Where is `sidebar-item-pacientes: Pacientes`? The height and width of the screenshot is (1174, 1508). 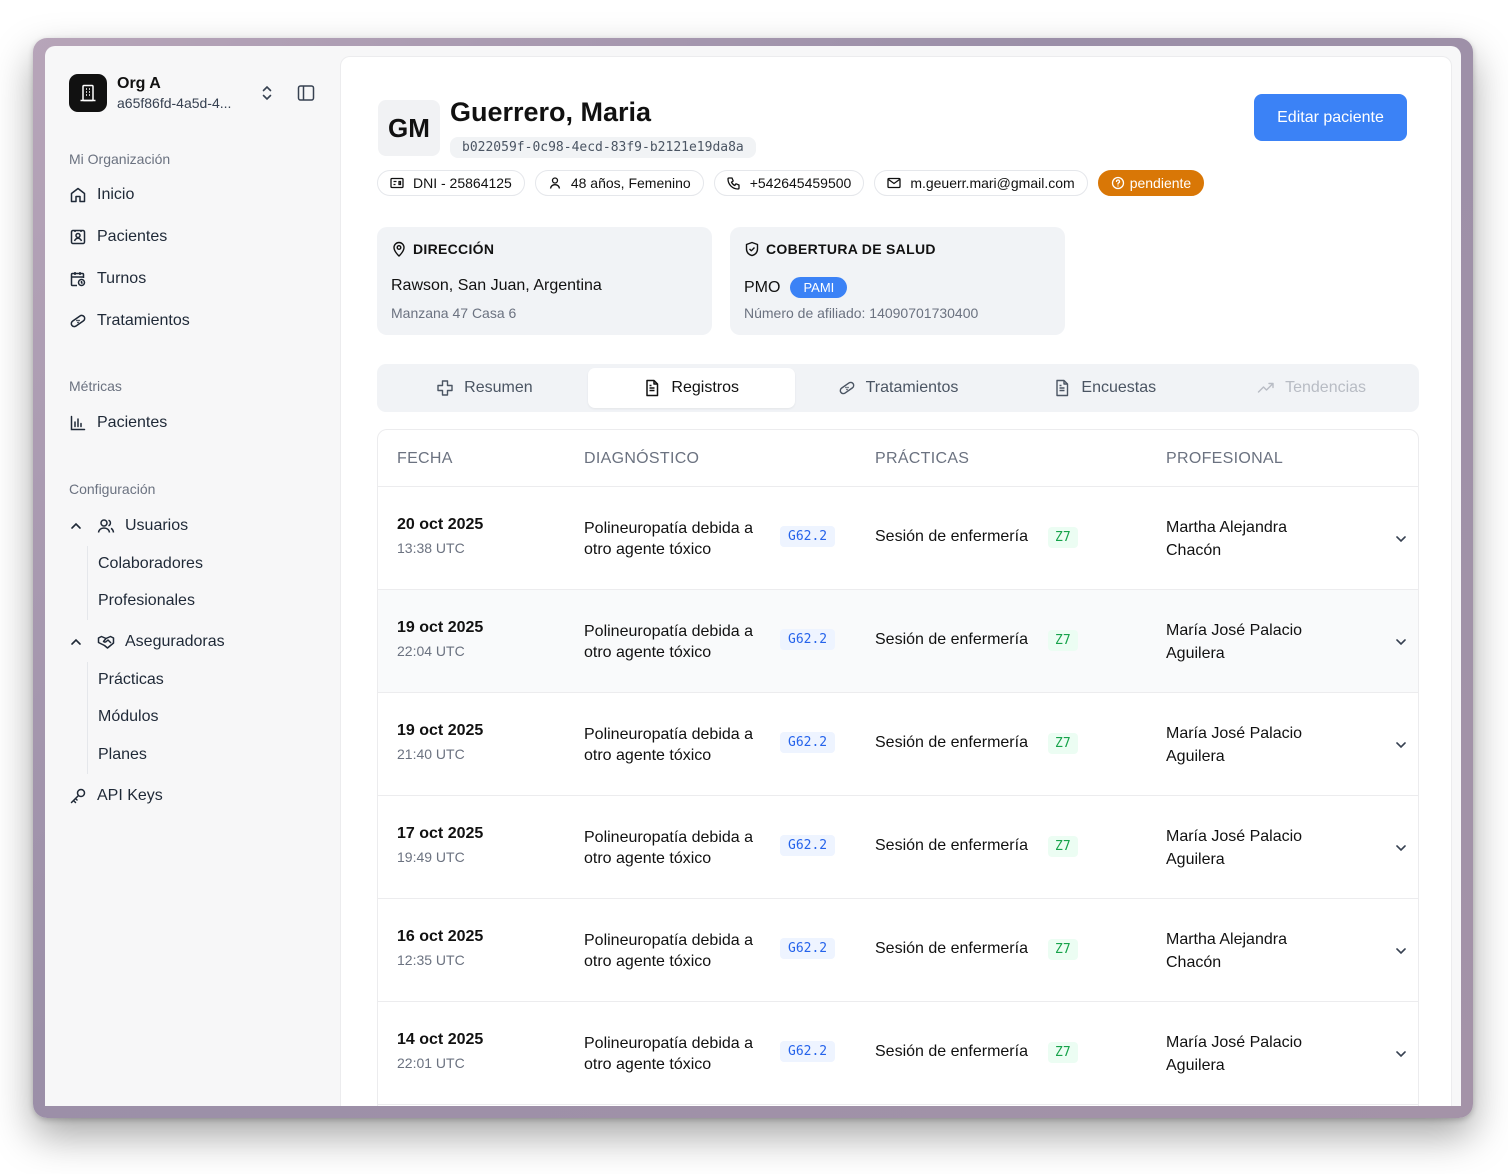
sidebar-item-pacientes: Pacientes is located at coordinates (118, 237).